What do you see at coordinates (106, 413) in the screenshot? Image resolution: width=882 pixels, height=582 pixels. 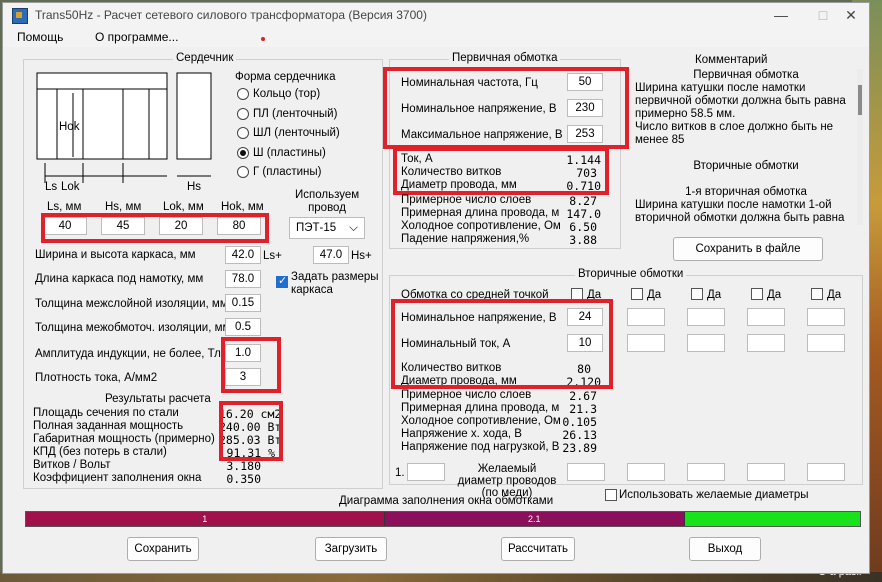 I see `result-label-0: Площадь сечения по стали` at bounding box center [106, 413].